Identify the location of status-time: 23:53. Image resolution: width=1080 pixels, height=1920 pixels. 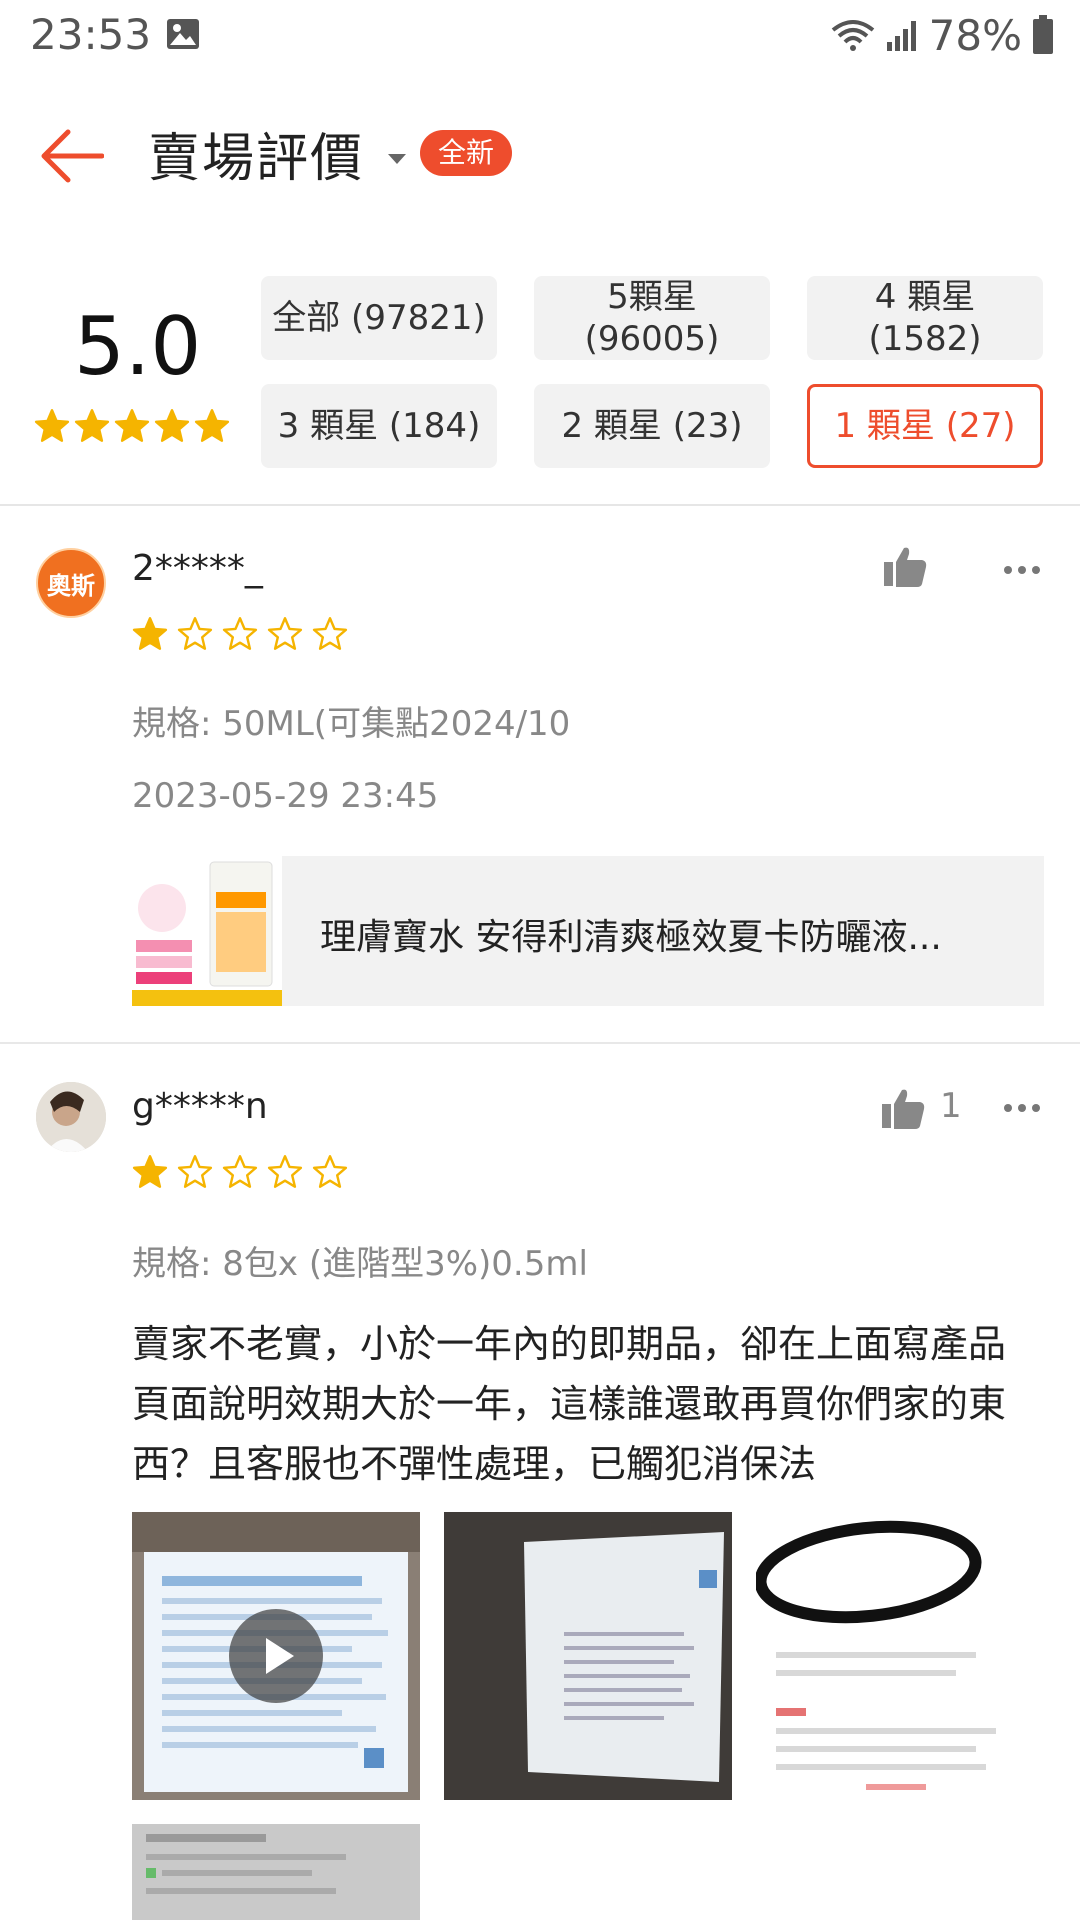
(91, 34).